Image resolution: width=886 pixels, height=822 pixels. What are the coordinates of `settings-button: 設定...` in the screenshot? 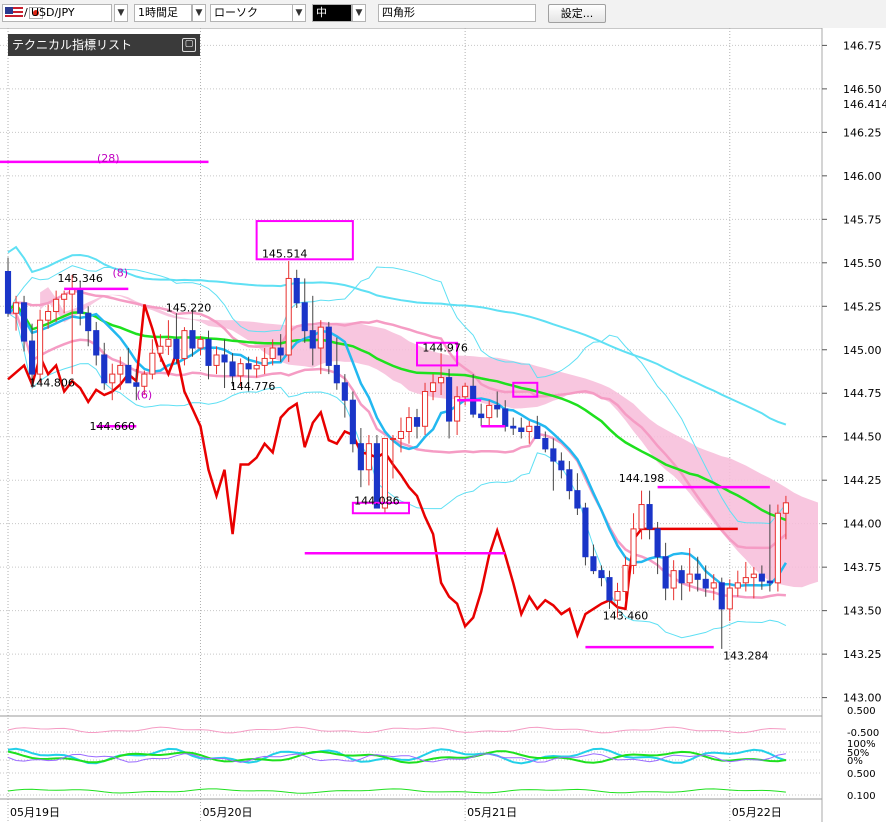 It's located at (577, 13).